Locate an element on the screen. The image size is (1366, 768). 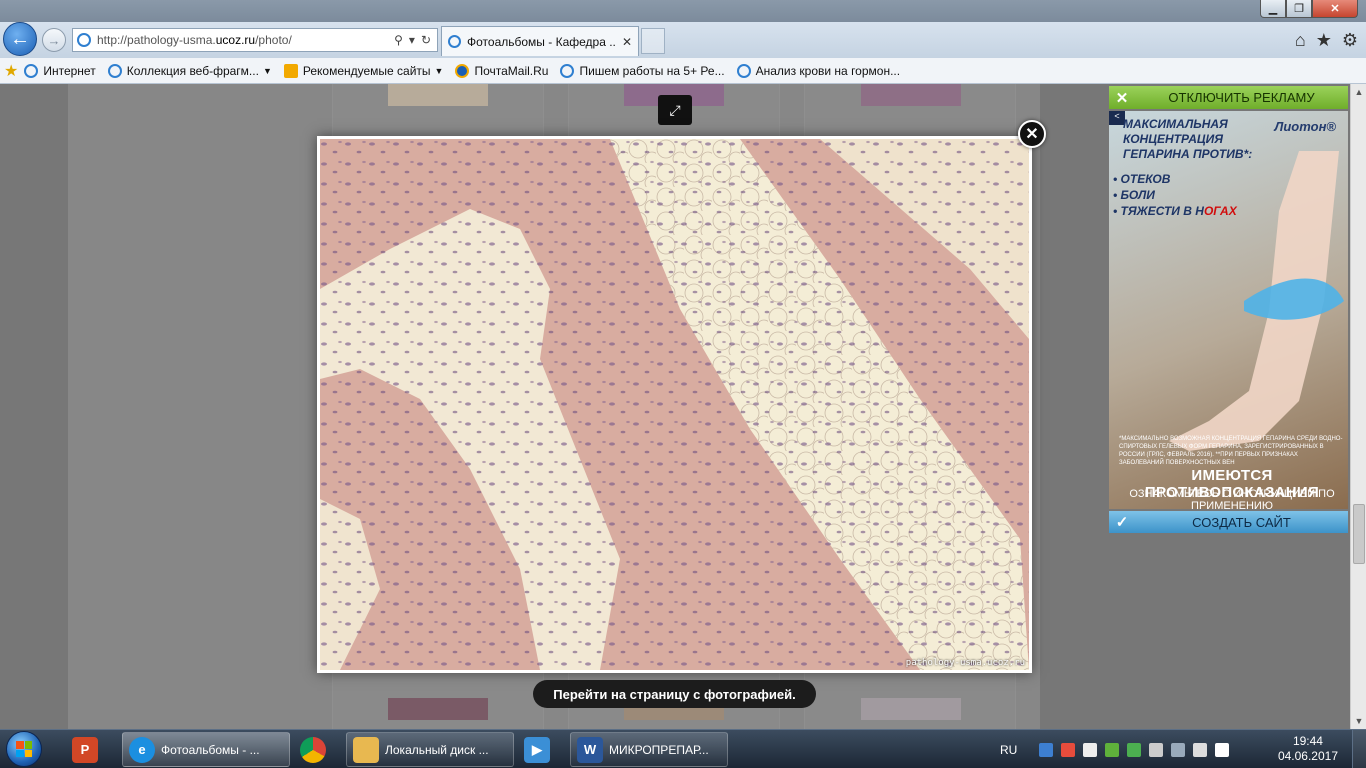
scroll-up-icon: ▲ is located at coordinates (1358, 92).